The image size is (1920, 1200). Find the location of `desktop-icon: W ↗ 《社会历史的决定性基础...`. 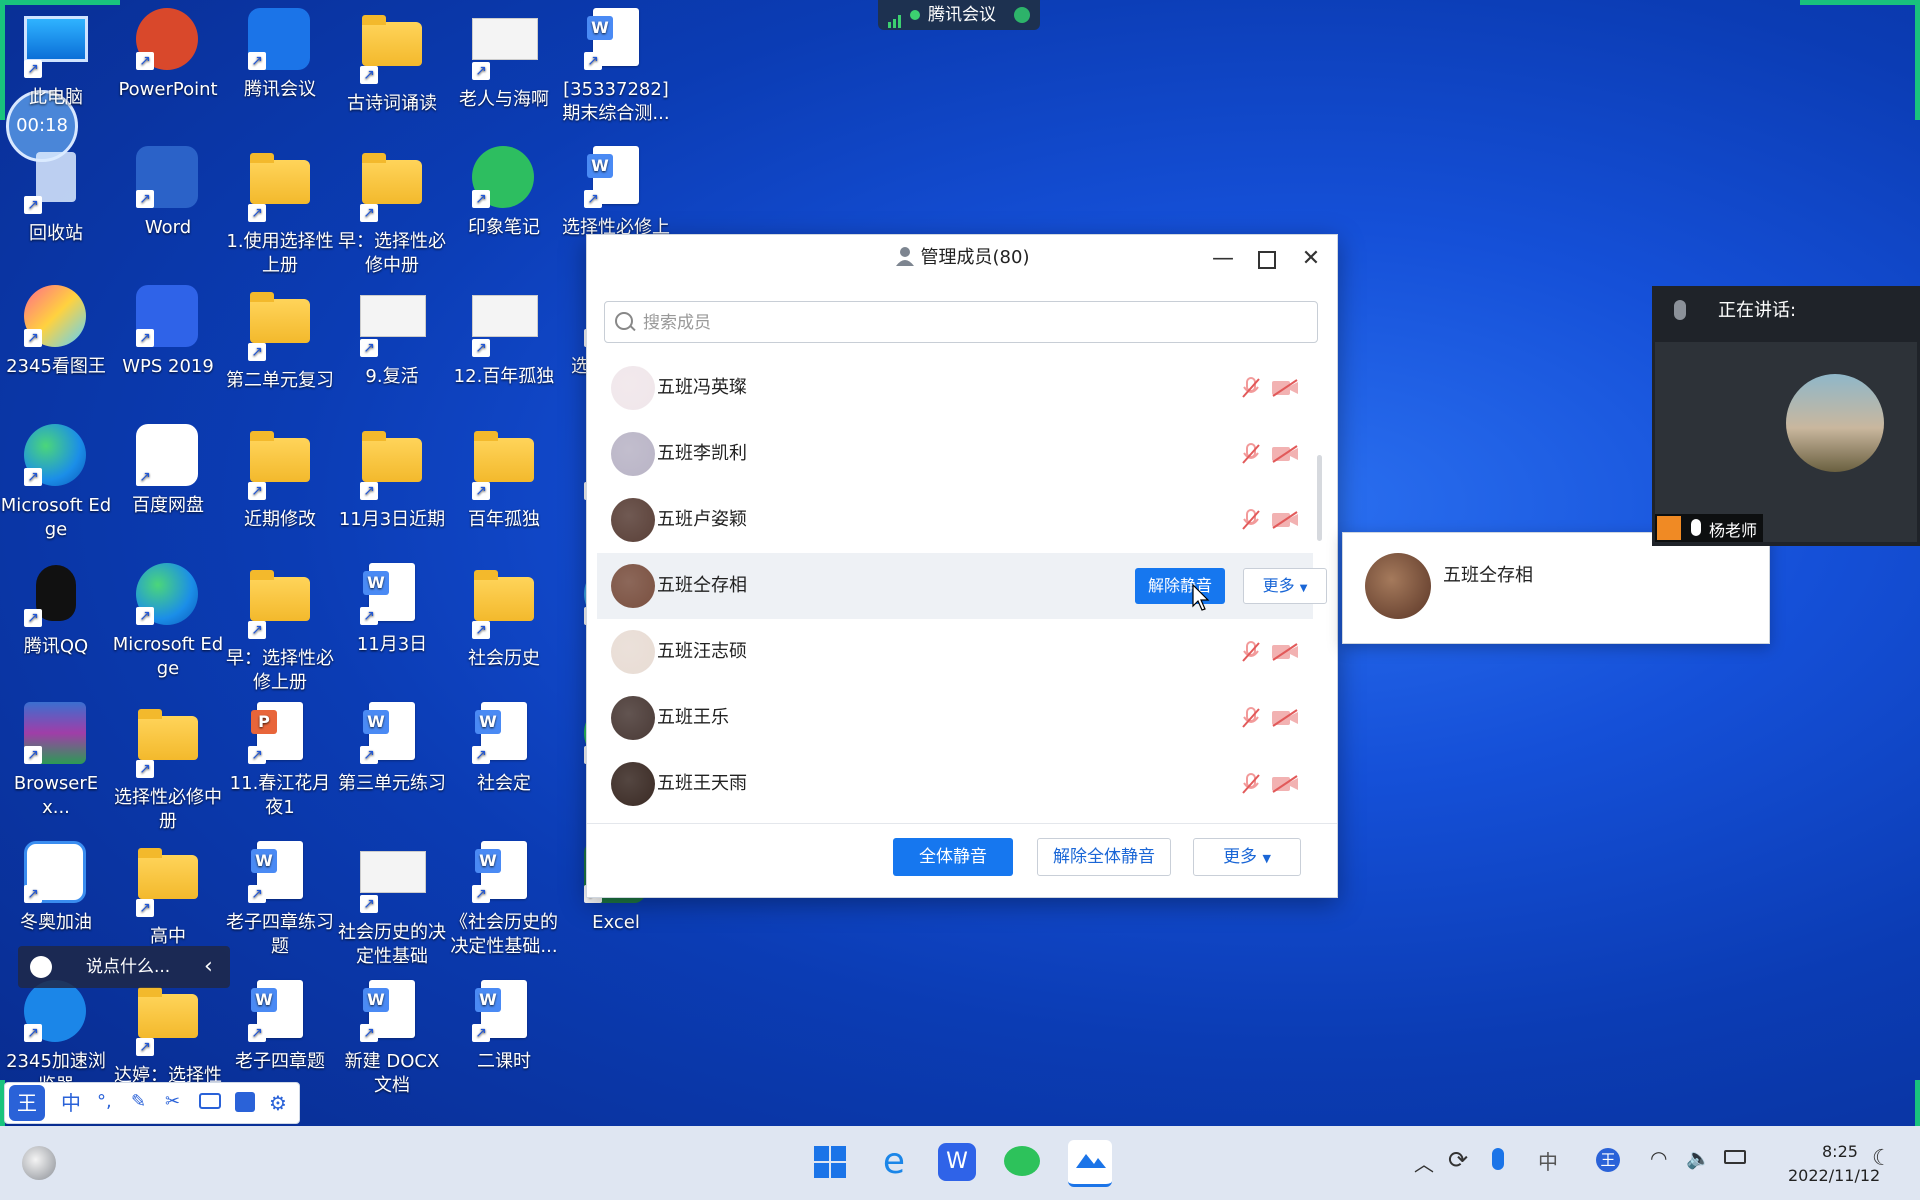

desktop-icon: W ↗ 《社会历史的决定性基础... is located at coordinates (504, 900).